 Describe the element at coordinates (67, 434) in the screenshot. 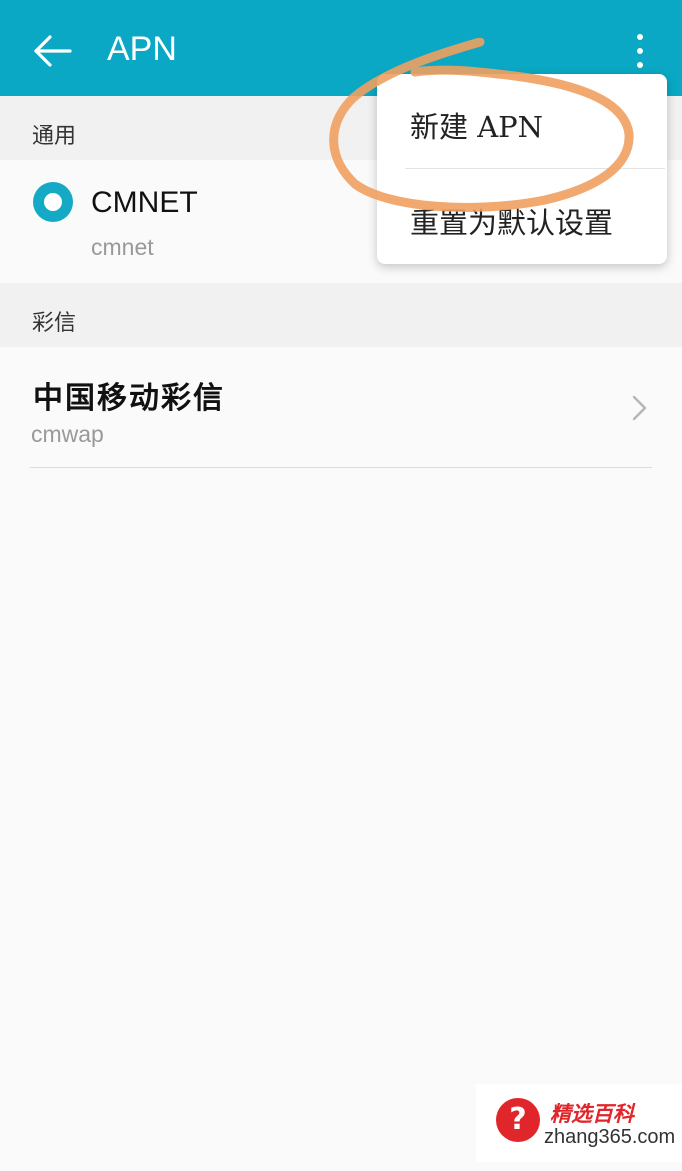

I see `apn-value: cmwap` at that location.